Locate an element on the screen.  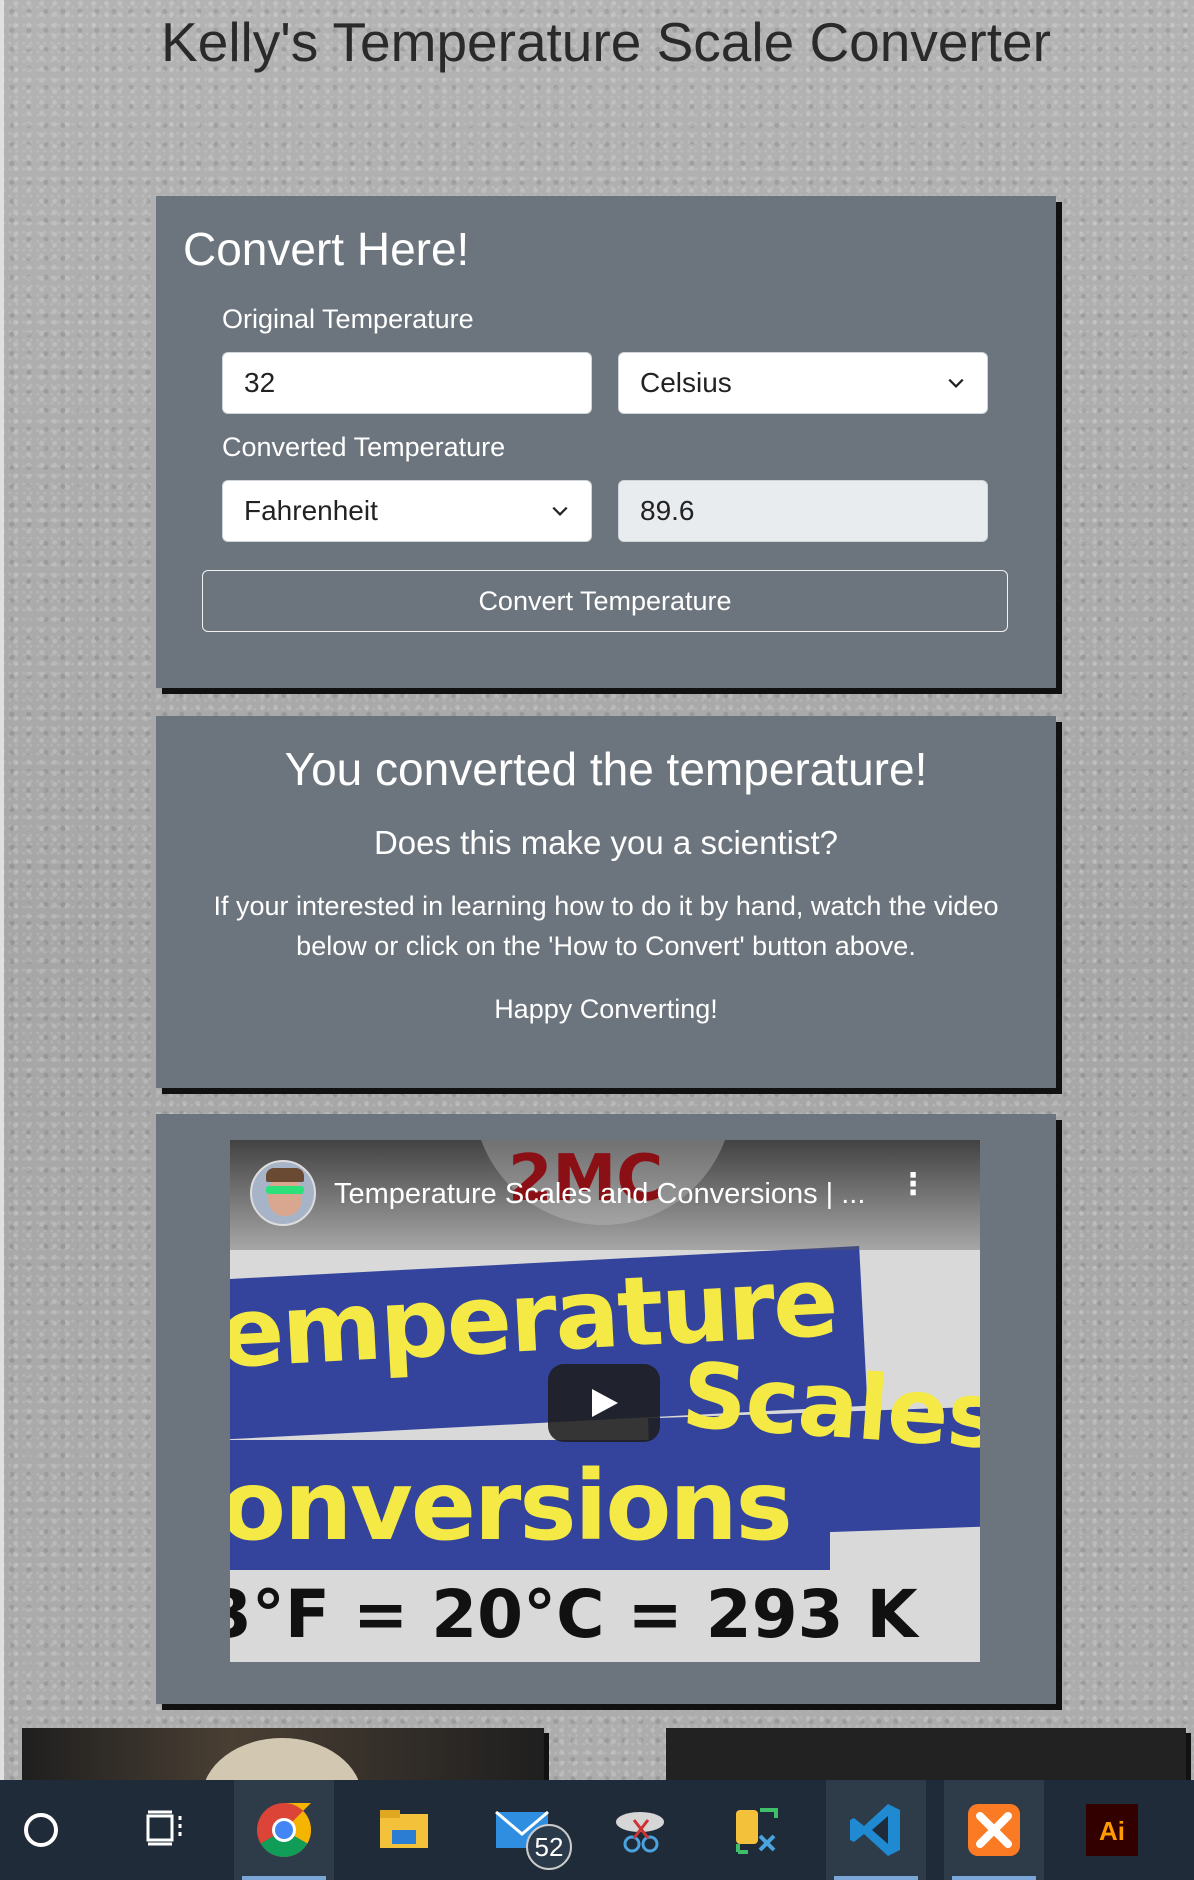
toolbox-icon is located at coordinates (757, 1831).